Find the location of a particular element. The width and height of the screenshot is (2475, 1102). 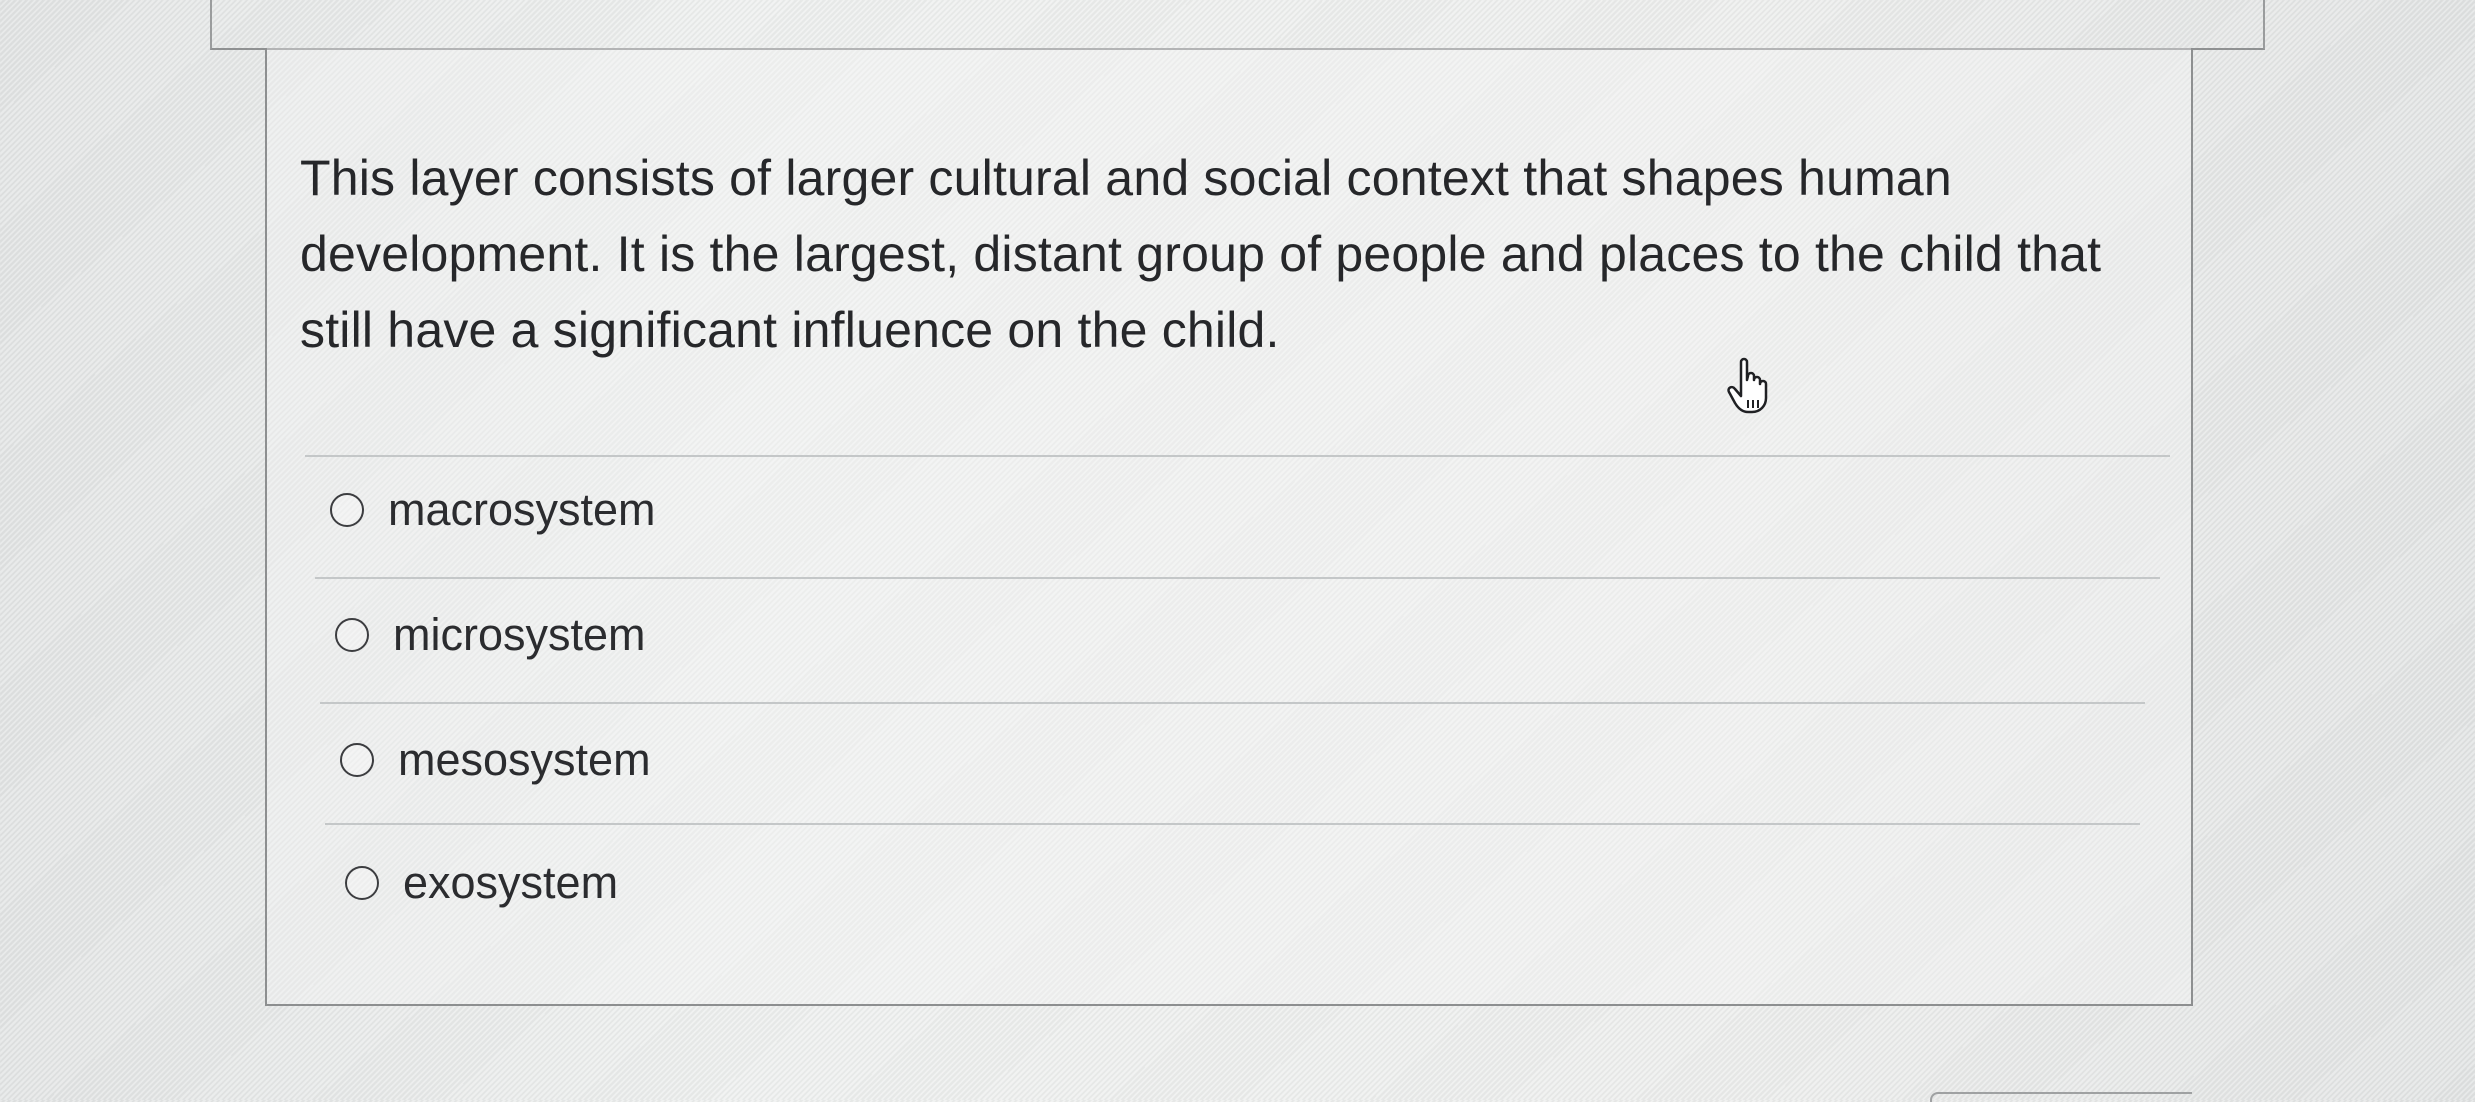

answer-option-macrosystem: macrosystem is located at coordinates (493, 510).